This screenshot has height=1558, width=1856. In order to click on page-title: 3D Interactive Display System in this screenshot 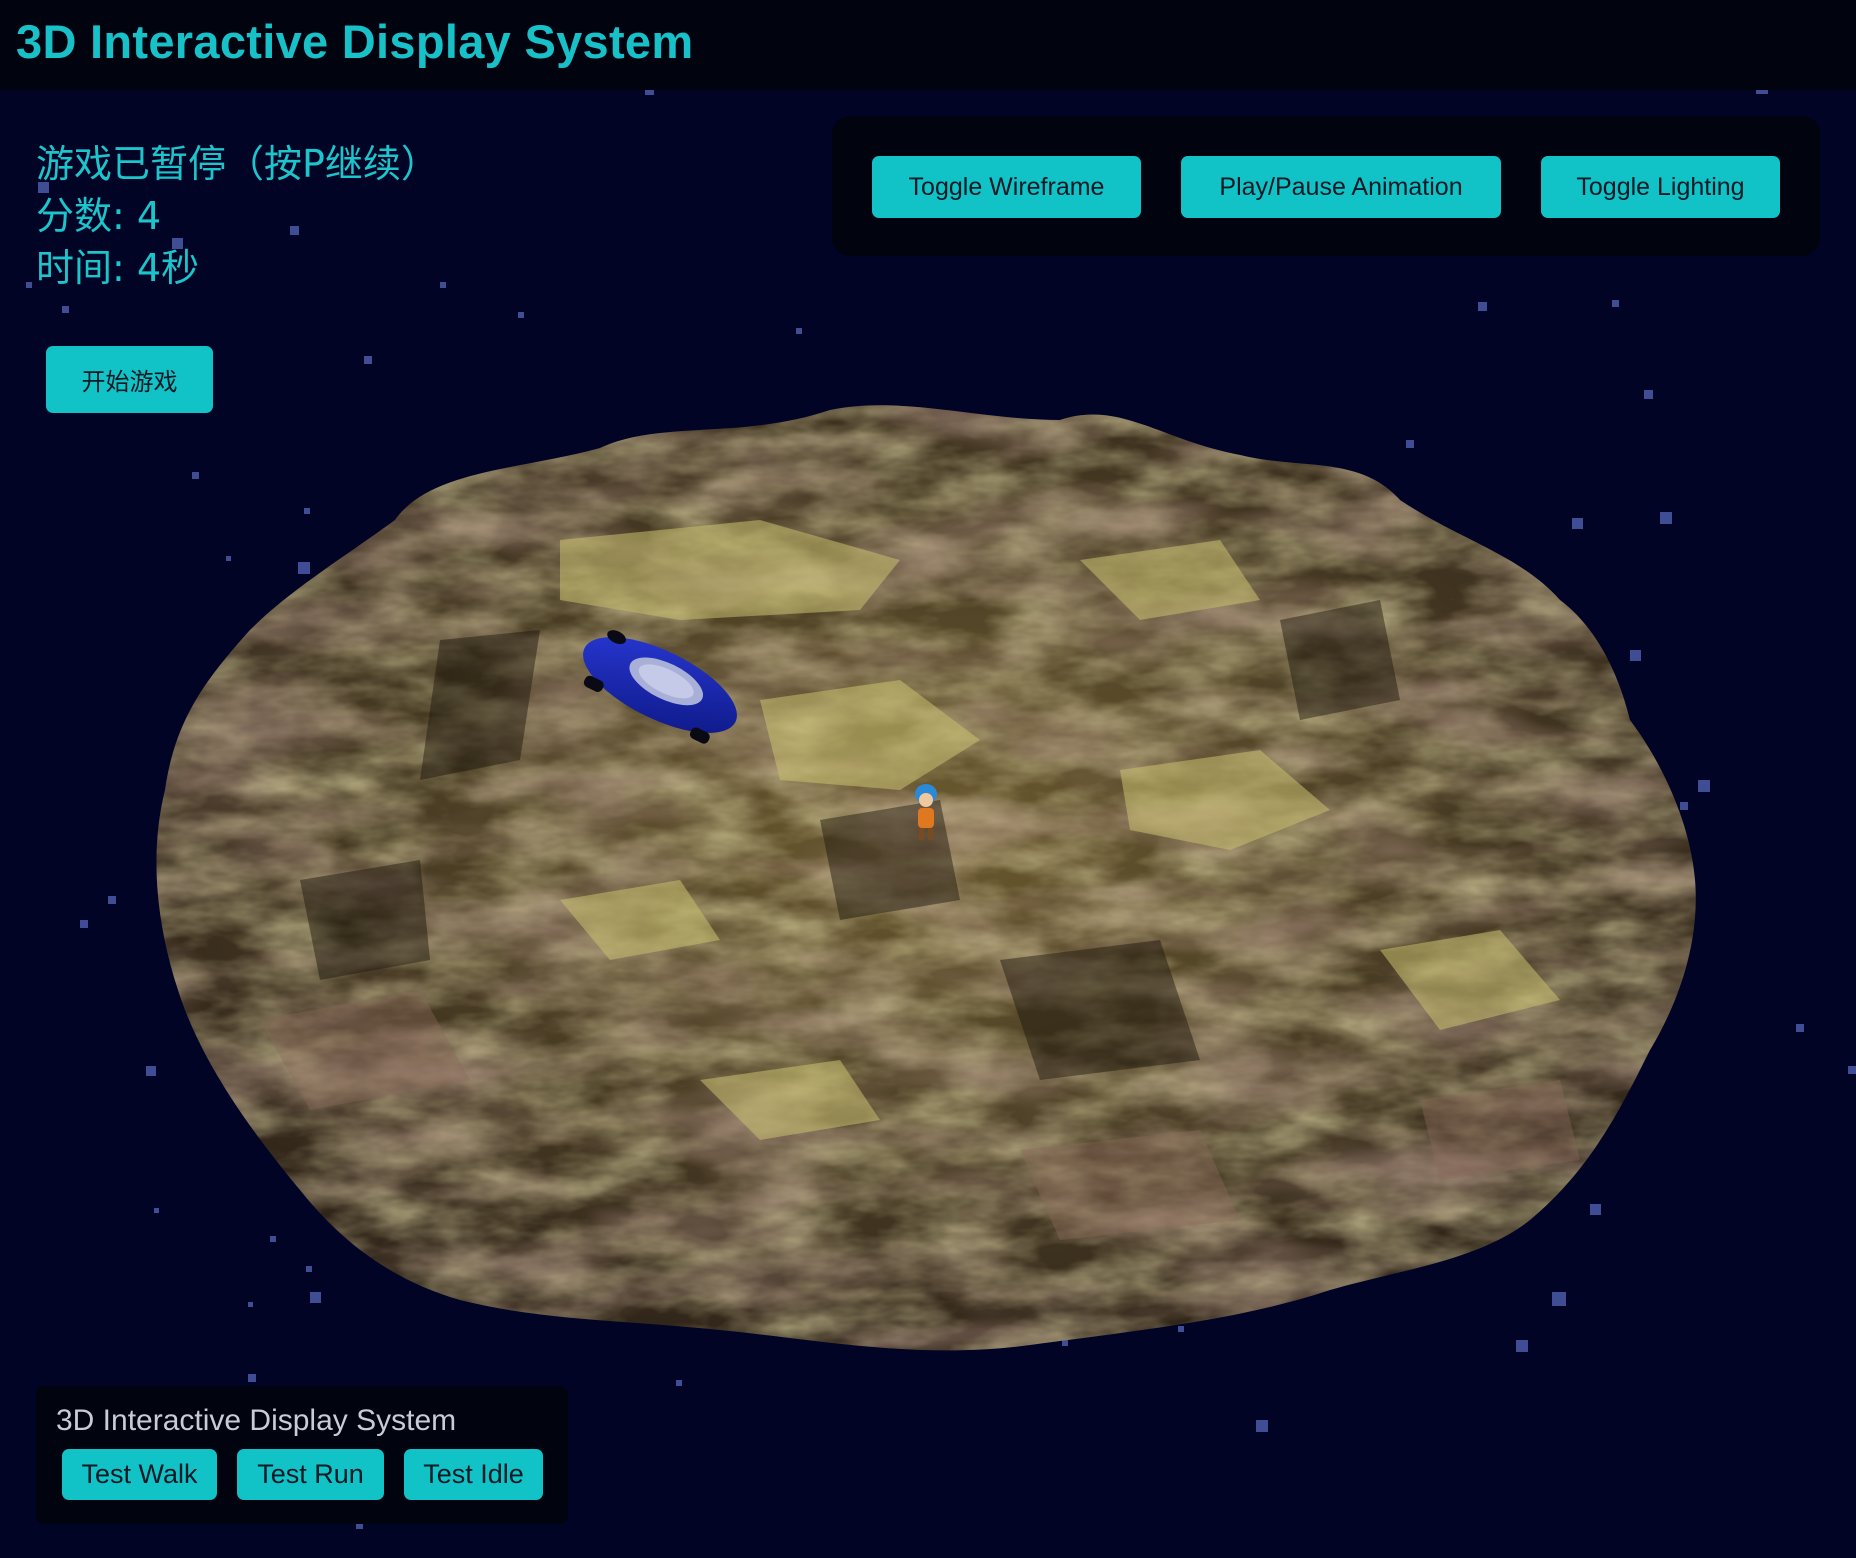, I will do `click(355, 41)`.